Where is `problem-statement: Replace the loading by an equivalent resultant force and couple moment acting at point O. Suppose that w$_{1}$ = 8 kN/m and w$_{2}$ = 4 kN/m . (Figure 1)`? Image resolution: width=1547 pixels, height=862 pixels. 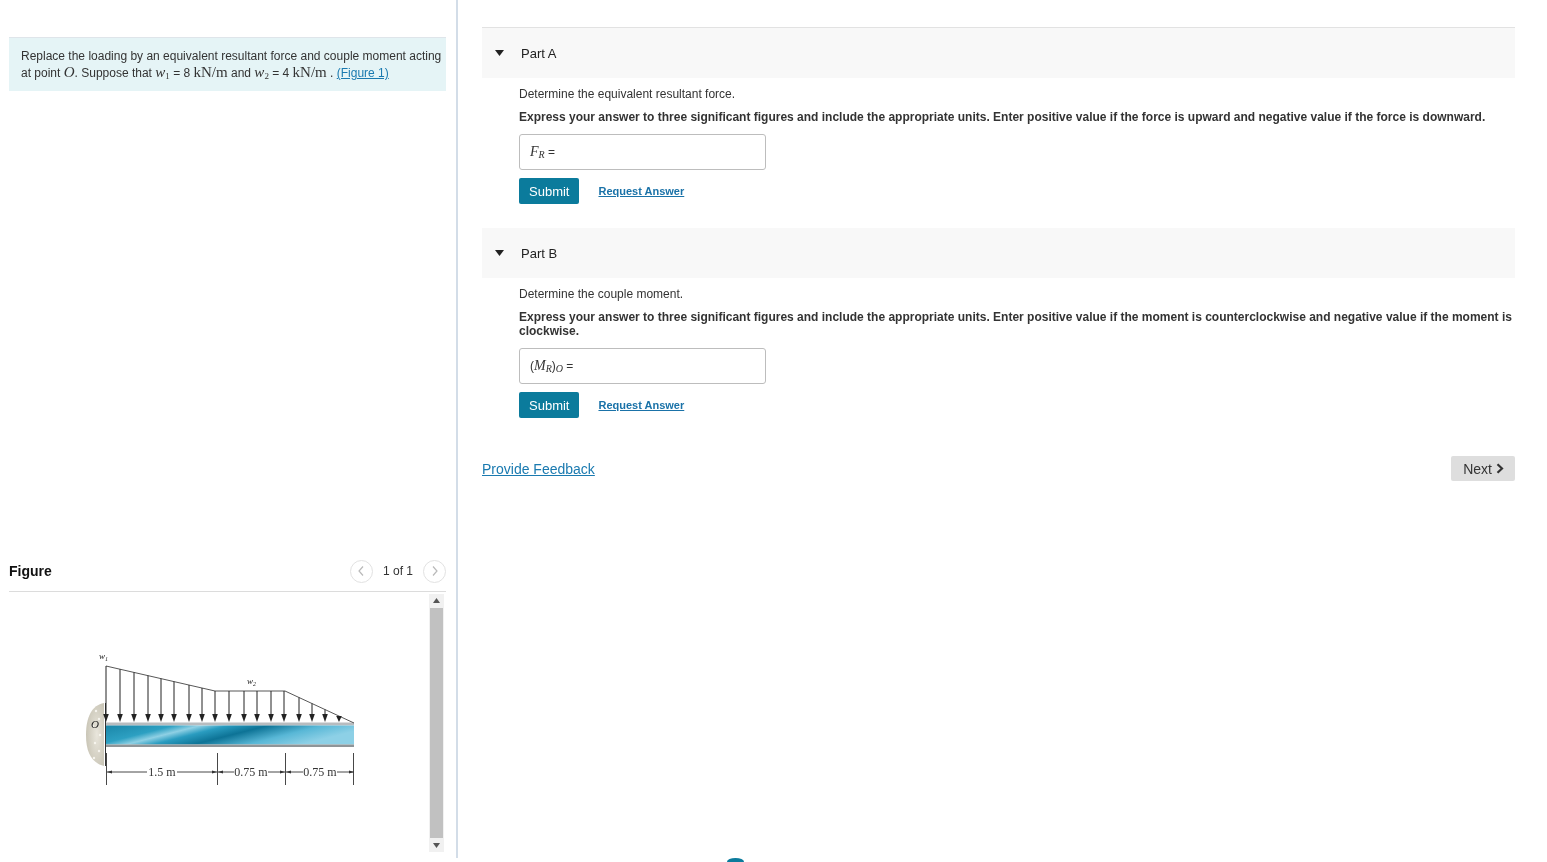
problem-statement: Replace the loading by an equivalent resultant force and couple moment acting at point O. Suppose that w$_{1}$ = 8 kN/m and w$_{2}$ = 4 kN/m . (Figure 1) is located at coordinates (232, 64).